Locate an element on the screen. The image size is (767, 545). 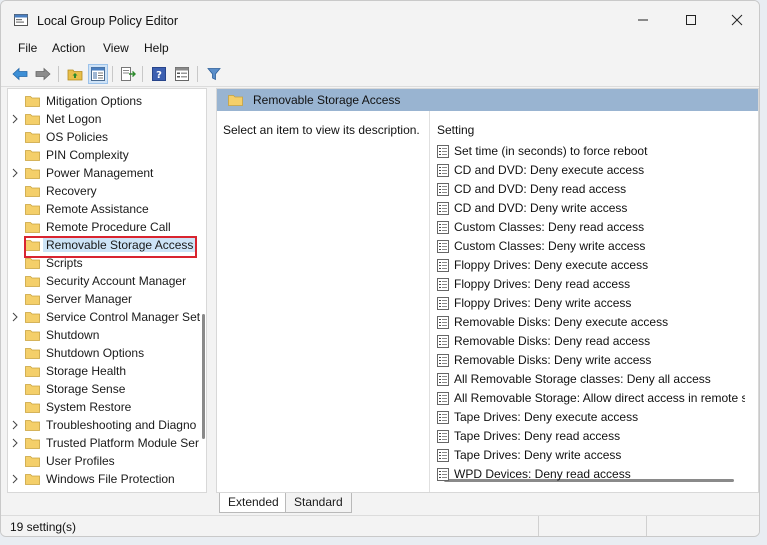
tree-item-label: OS Policies is located at coordinates (77, 137).